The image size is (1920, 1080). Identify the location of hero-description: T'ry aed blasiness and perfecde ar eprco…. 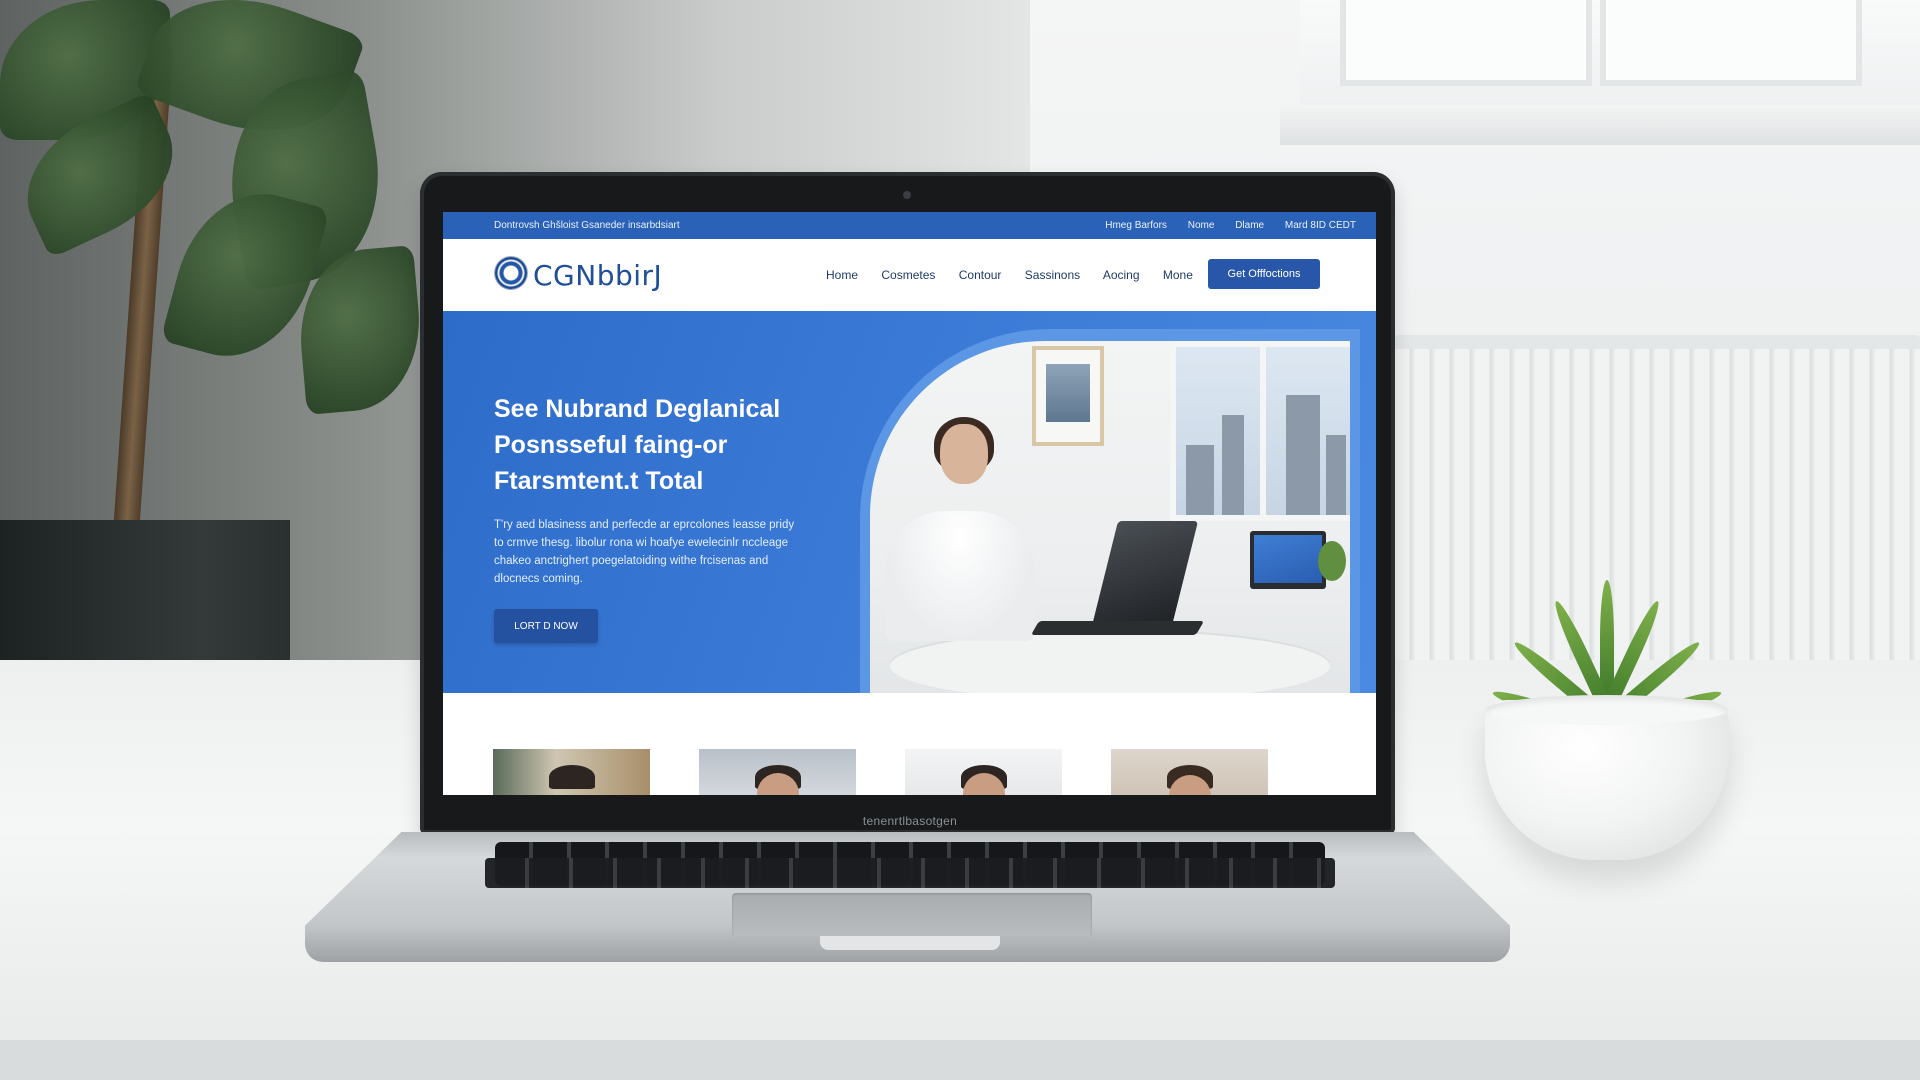
(659, 552).